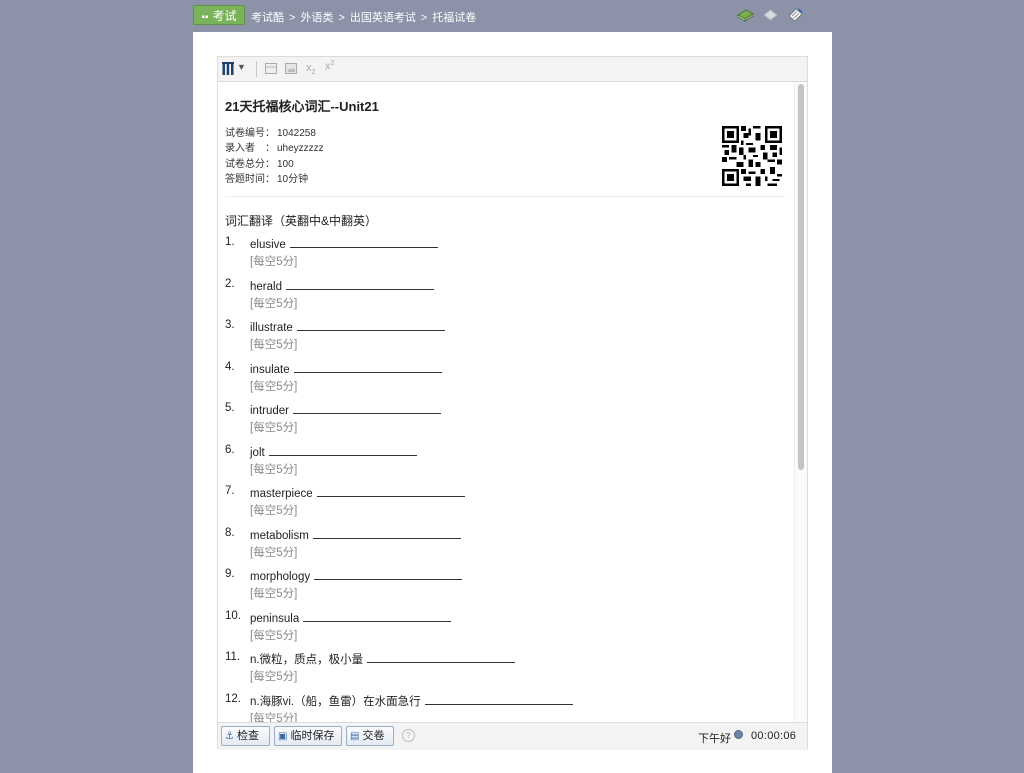  What do you see at coordinates (230, 366) in the screenshot?
I see `question-number: 4.` at bounding box center [230, 366].